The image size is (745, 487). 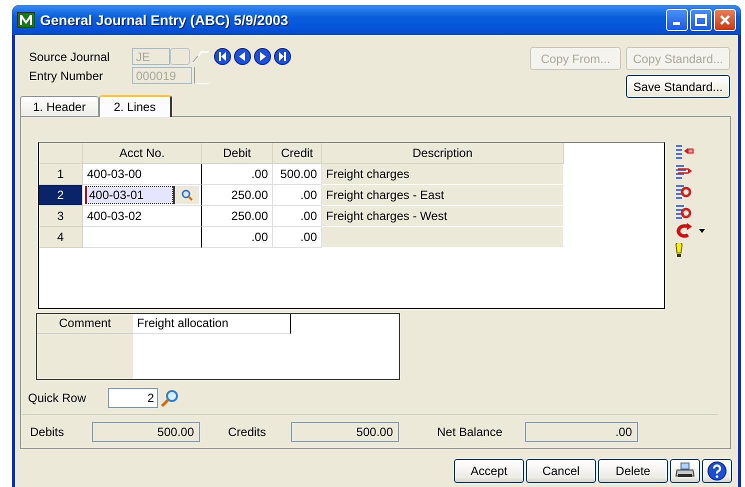 I want to click on print-button, so click(x=685, y=471).